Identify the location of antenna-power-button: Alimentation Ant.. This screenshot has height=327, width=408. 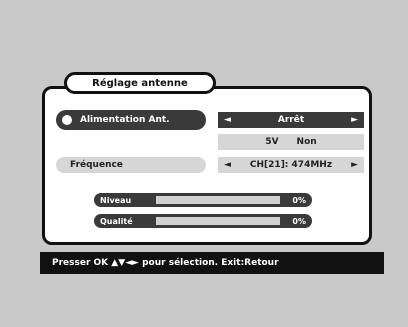
(131, 120).